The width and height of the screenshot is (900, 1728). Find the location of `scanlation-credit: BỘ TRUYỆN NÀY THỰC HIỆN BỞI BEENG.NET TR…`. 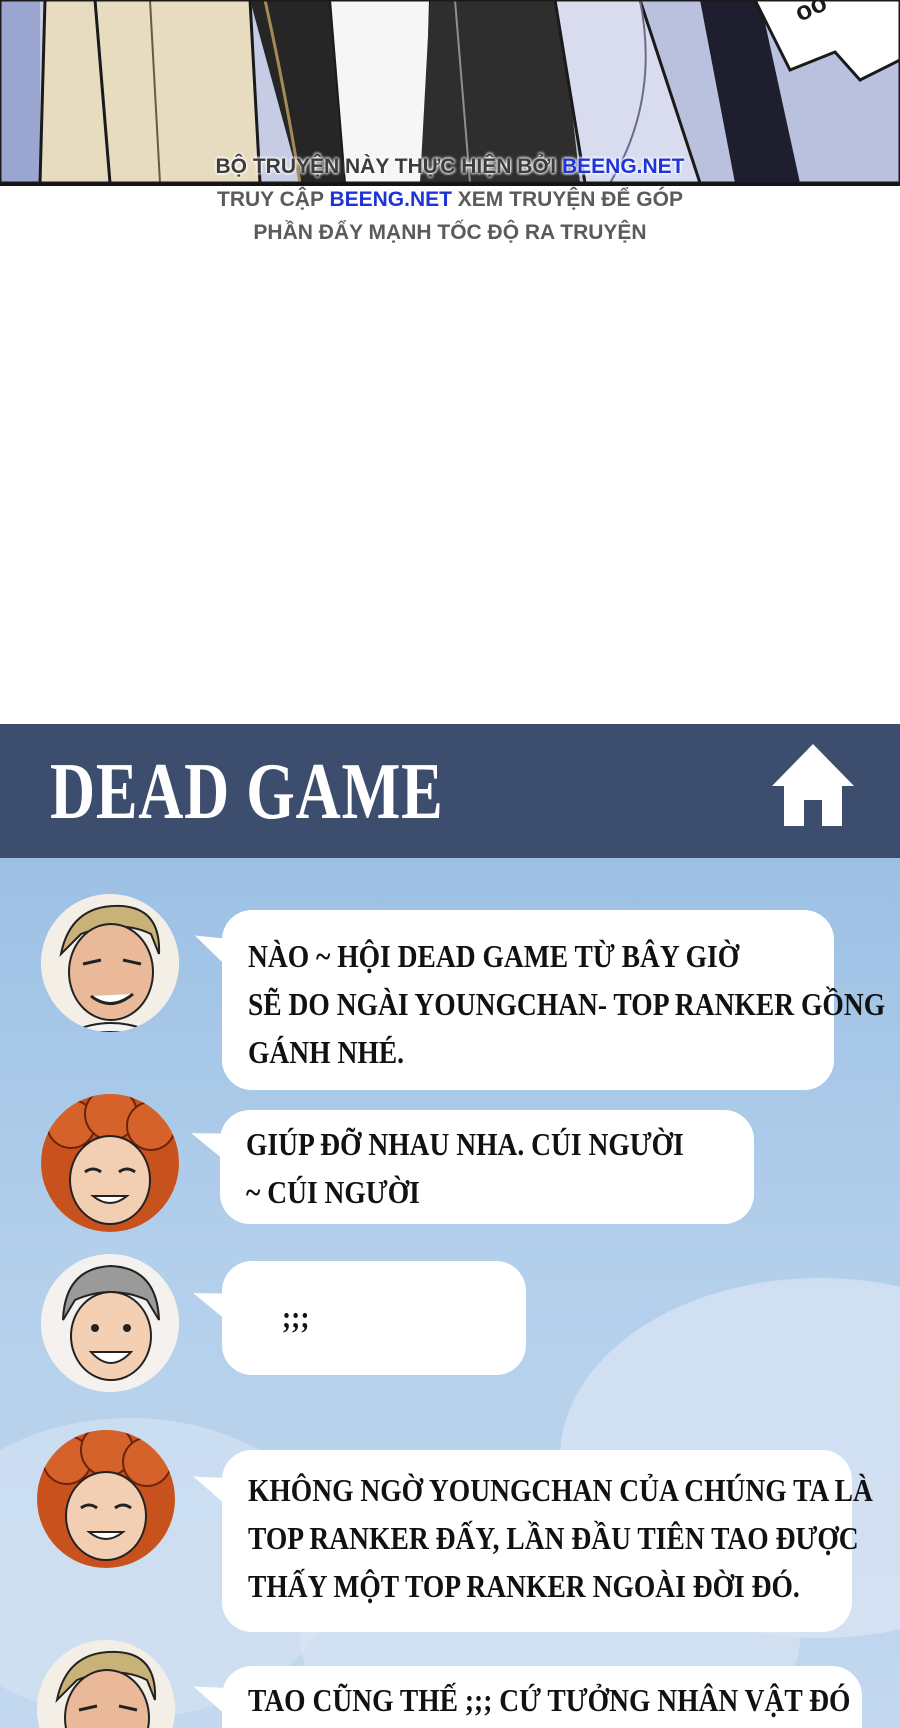

scanlation-credit: BỘ TRUYỆN NÀY THỰC HIỆN BỞI BEENG.NET TR… is located at coordinates (450, 199).